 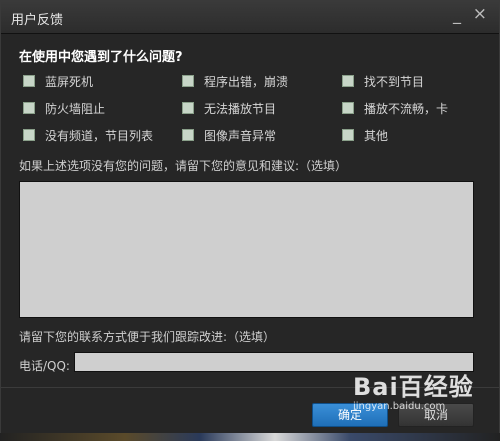 I want to click on option-label: 找不到节目, so click(x=394, y=82).